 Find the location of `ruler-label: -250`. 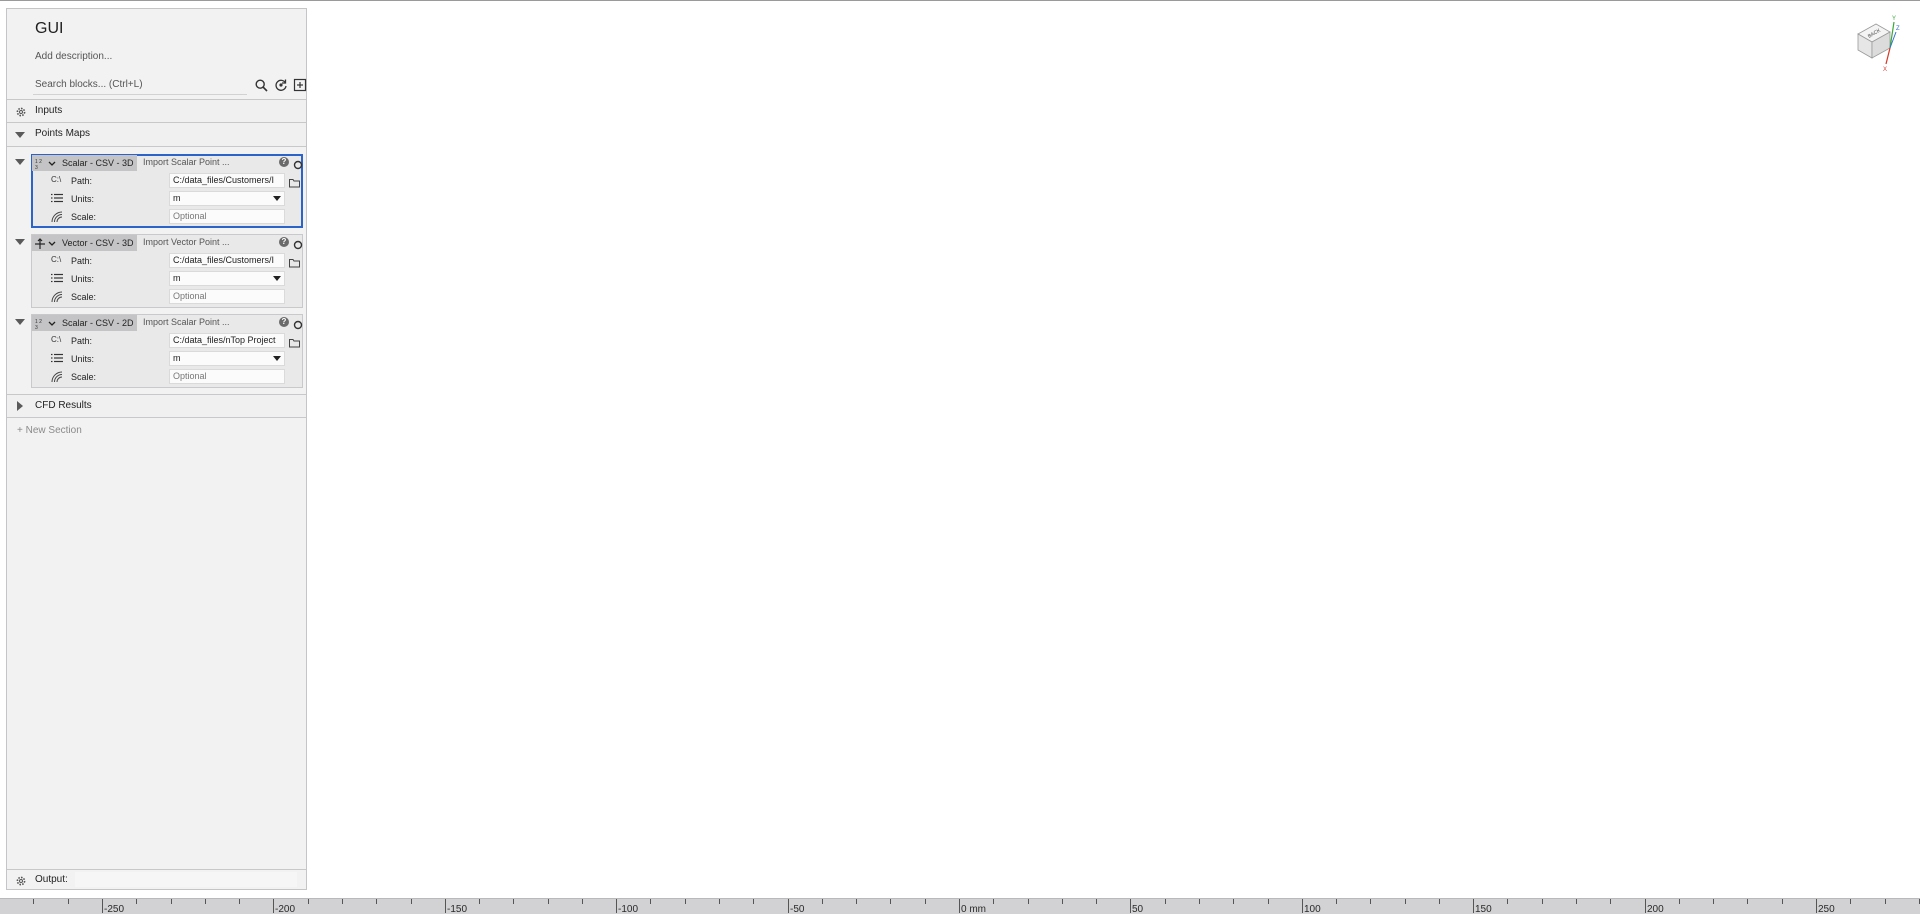

ruler-label: -250 is located at coordinates (114, 909).